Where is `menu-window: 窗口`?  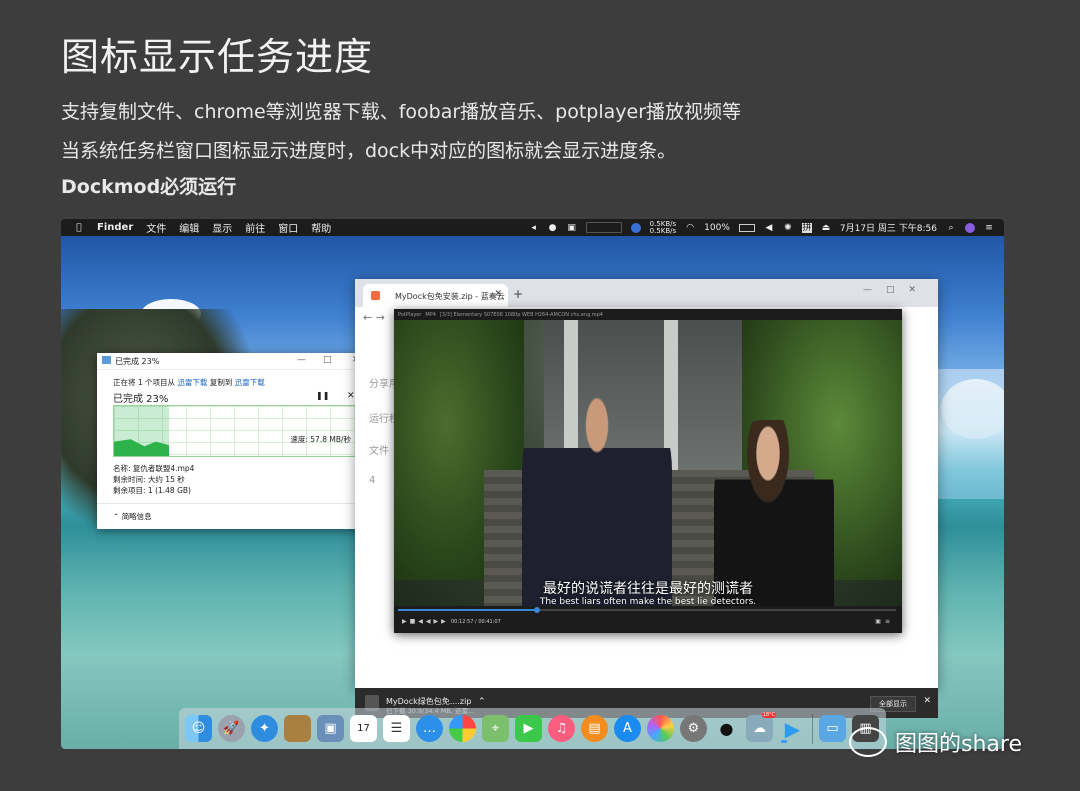 menu-window: 窗口 is located at coordinates (288, 227).